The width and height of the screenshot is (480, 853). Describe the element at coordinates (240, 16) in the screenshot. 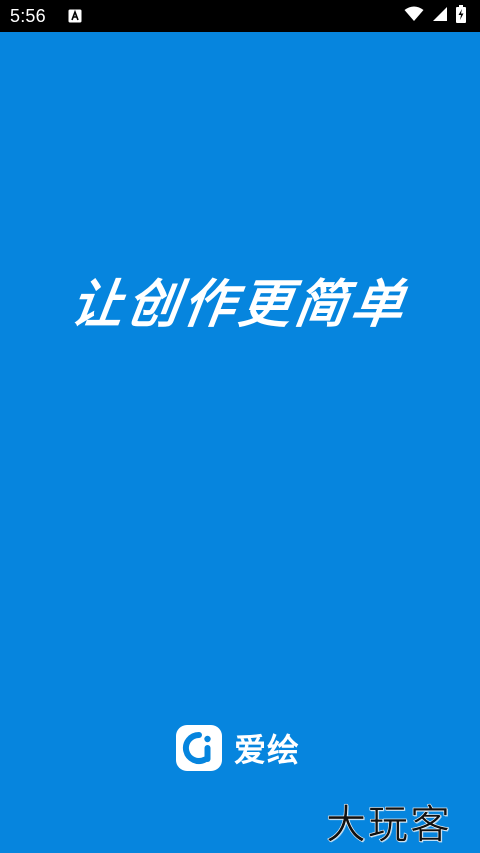

I see `status-bar: 5:56` at that location.